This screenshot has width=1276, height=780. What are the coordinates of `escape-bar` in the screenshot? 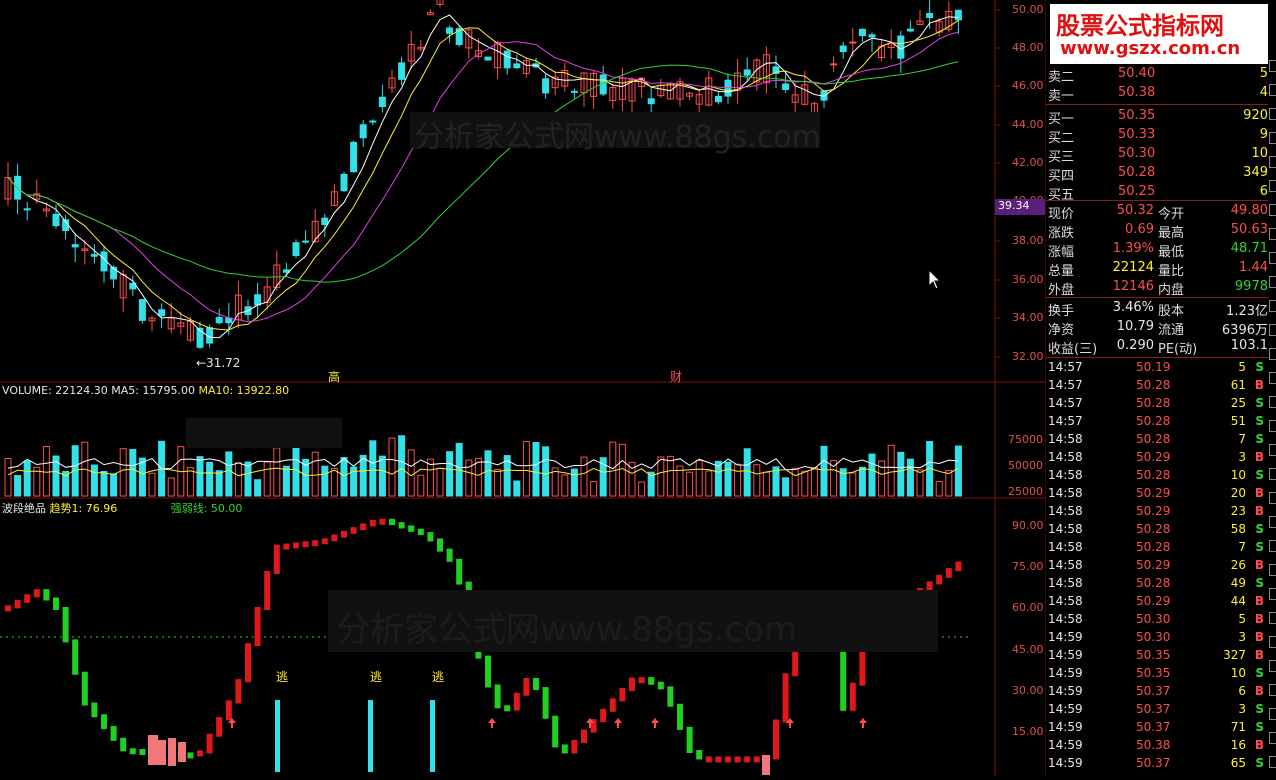 It's located at (277, 736).